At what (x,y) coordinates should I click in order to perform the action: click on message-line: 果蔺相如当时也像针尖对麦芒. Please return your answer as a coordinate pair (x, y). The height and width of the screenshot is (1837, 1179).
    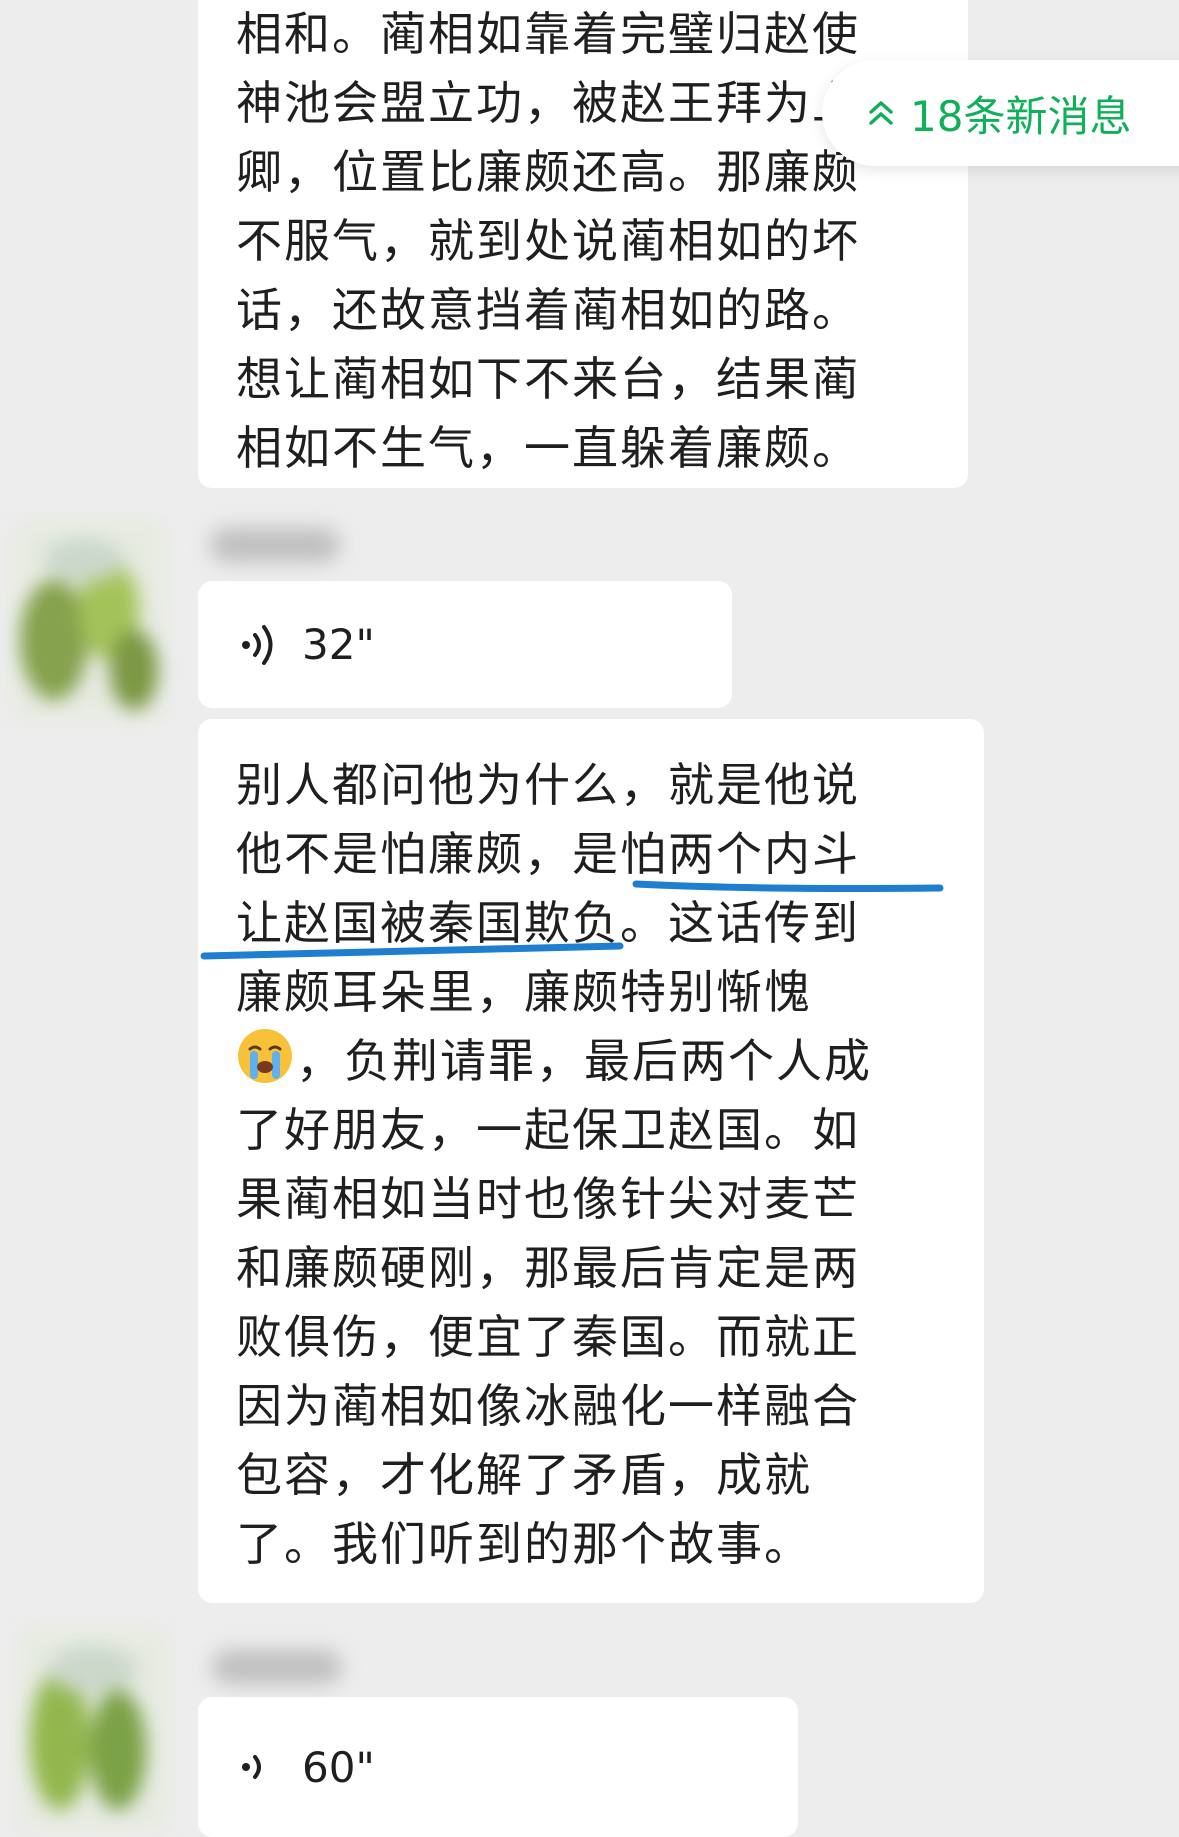
    Looking at the image, I should click on (548, 1199).